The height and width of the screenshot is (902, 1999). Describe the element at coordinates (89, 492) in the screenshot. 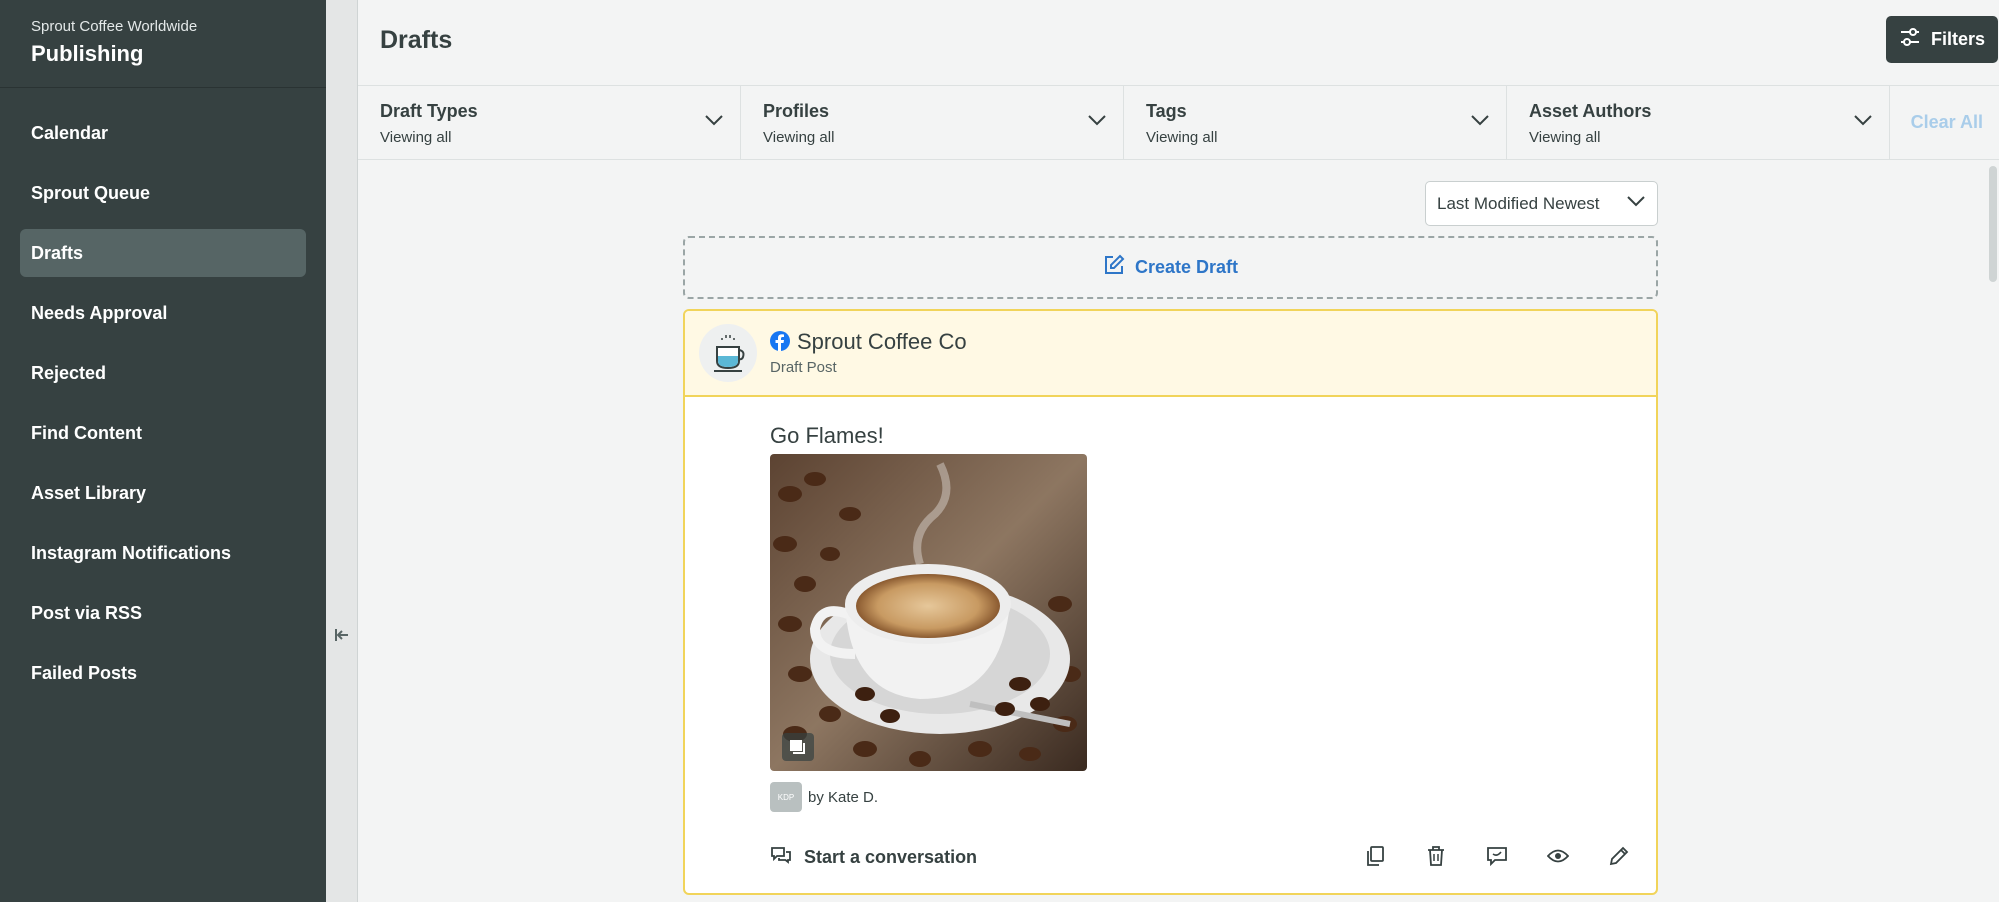

I see `sidebar-item-label: Asset Library` at that location.